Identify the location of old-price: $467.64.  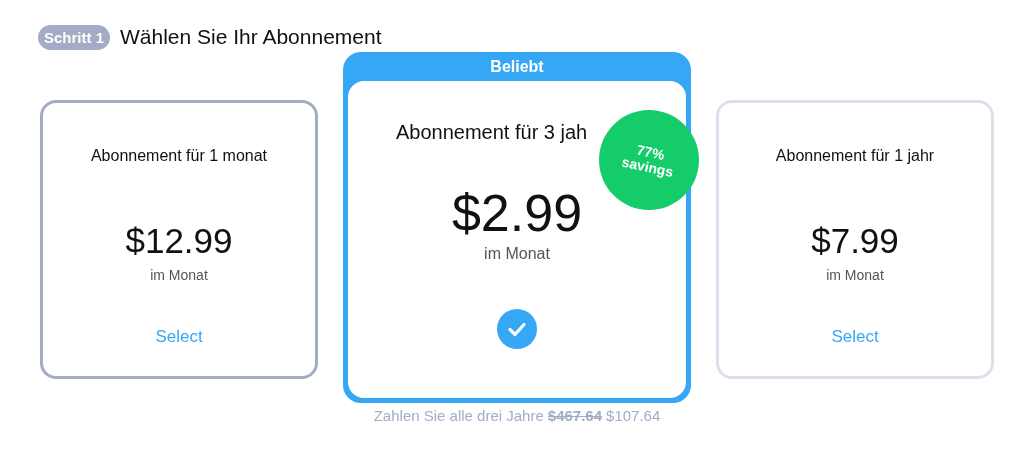
(575, 415).